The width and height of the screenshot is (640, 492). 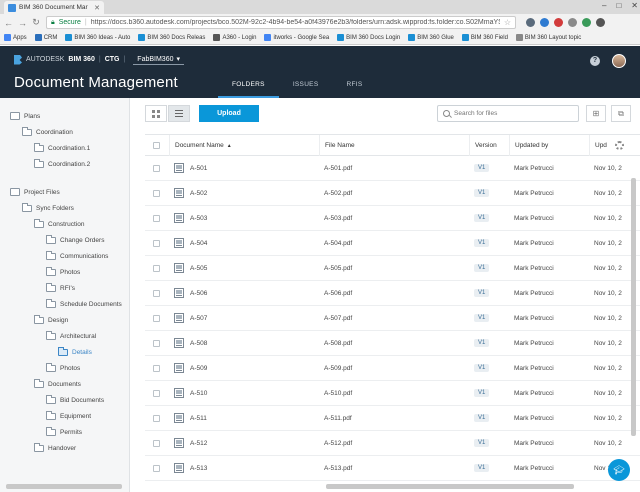 I want to click on sidebar-item-details: Details, so click(x=75, y=352).